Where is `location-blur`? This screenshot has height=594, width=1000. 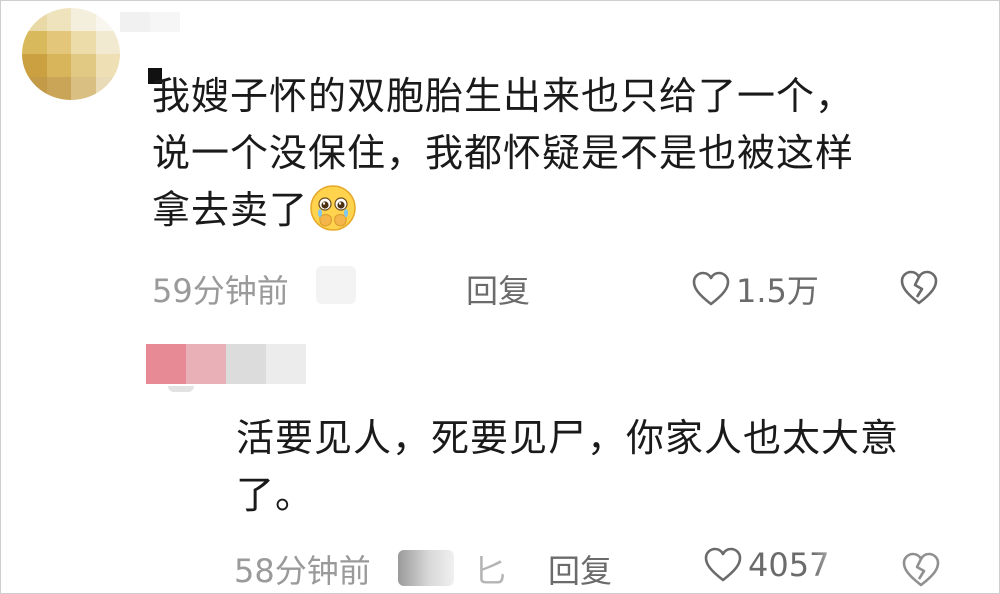 location-blur is located at coordinates (336, 285).